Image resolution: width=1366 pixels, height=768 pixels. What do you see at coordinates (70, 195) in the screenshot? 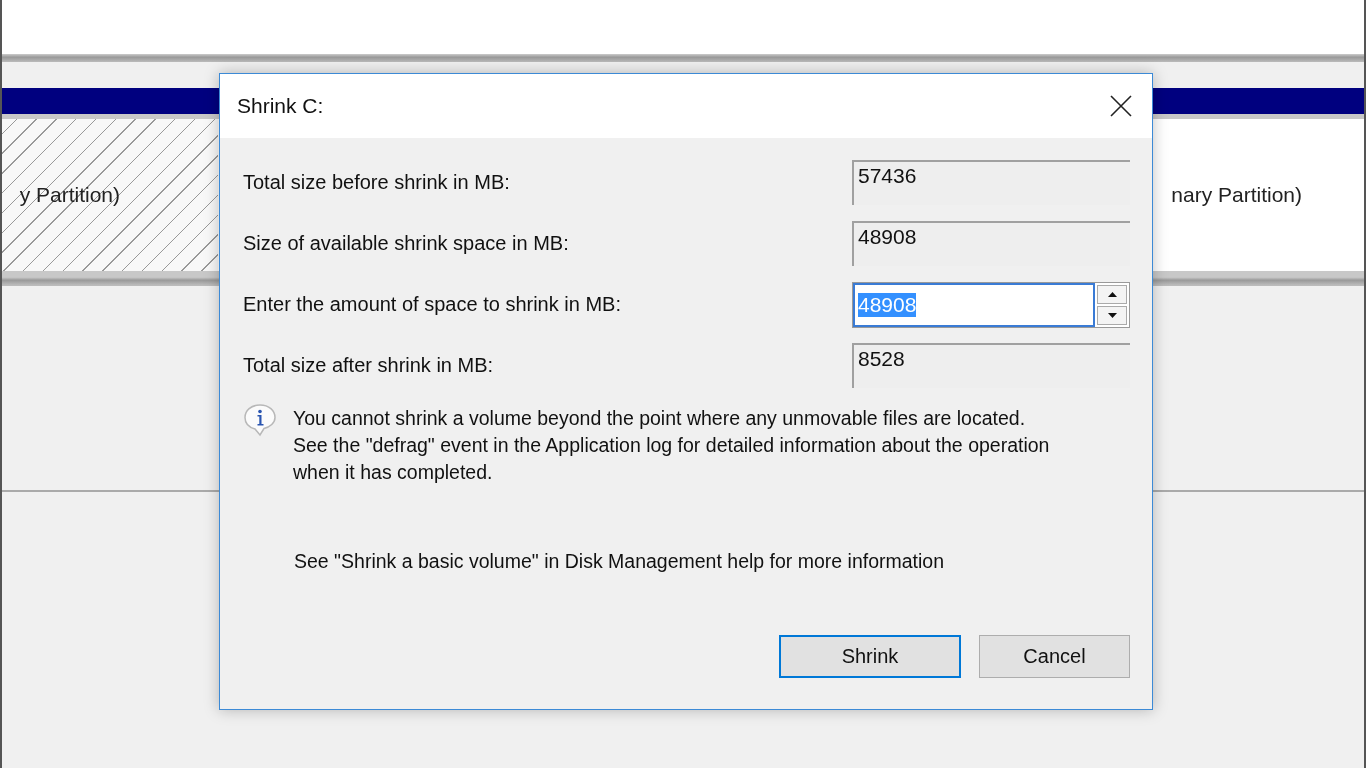
I see `partition-label: y Partition)` at bounding box center [70, 195].